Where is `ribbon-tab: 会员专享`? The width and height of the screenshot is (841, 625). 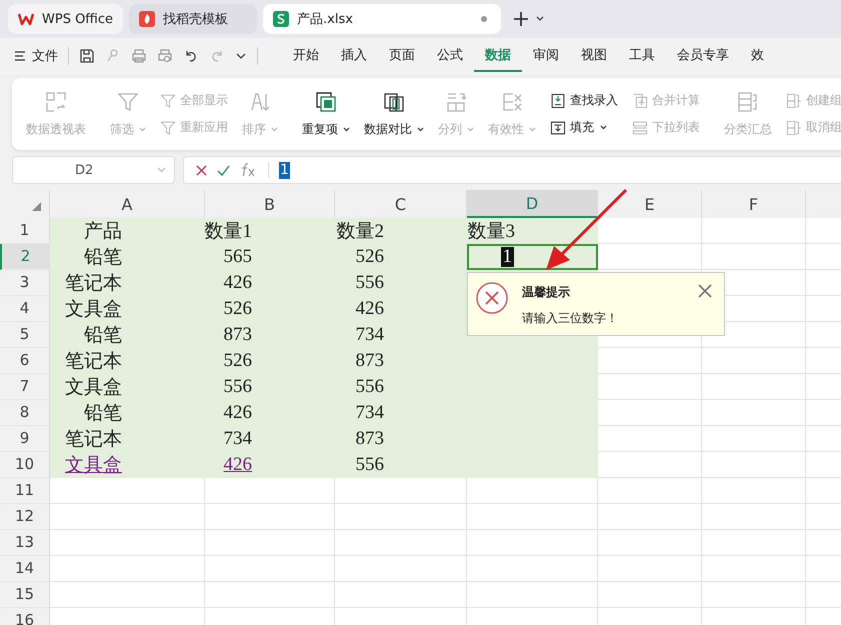
ribbon-tab: 会员专享 is located at coordinates (703, 56).